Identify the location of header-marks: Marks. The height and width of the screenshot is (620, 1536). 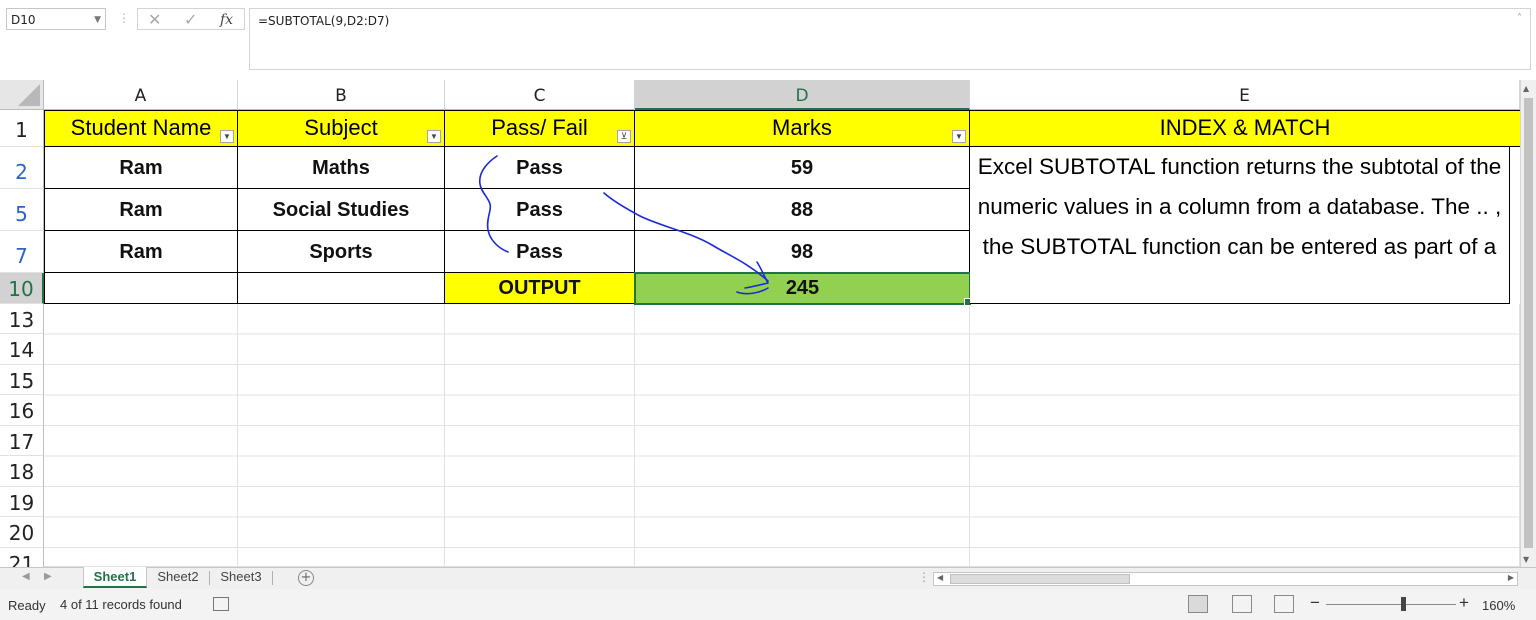
(802, 127).